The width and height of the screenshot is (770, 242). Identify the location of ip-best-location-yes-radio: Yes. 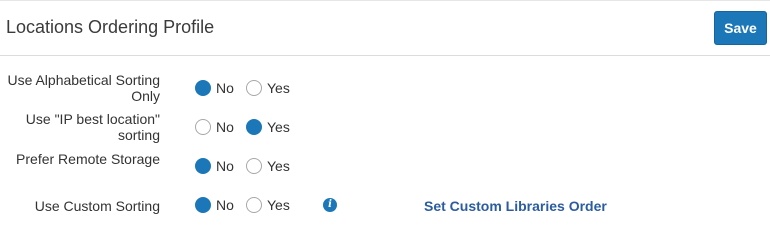
(268, 127).